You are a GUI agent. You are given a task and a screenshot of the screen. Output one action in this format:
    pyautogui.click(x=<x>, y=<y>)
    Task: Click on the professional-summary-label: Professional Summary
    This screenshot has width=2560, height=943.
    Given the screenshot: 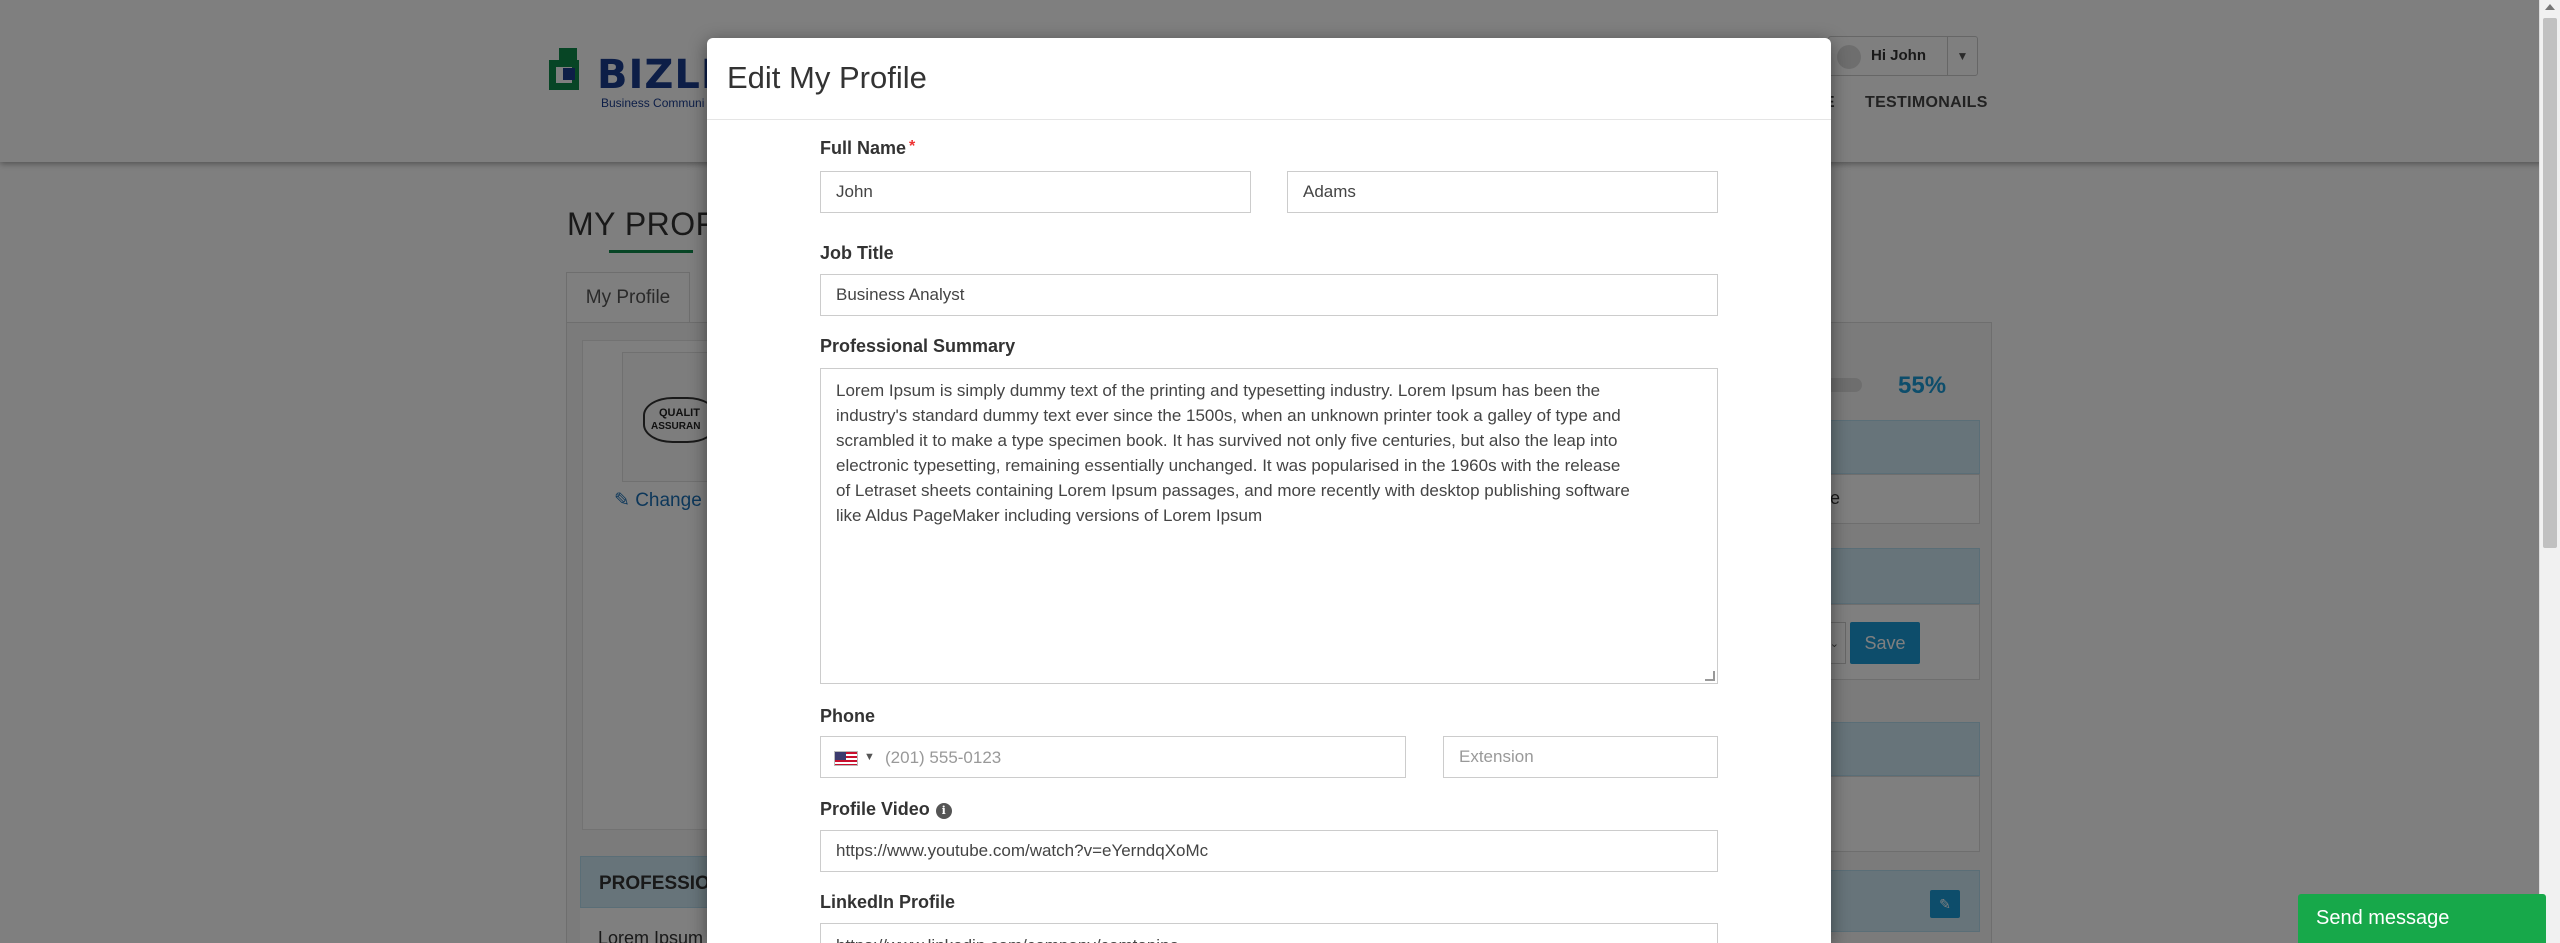 What is the action you would take?
    pyautogui.click(x=918, y=346)
    